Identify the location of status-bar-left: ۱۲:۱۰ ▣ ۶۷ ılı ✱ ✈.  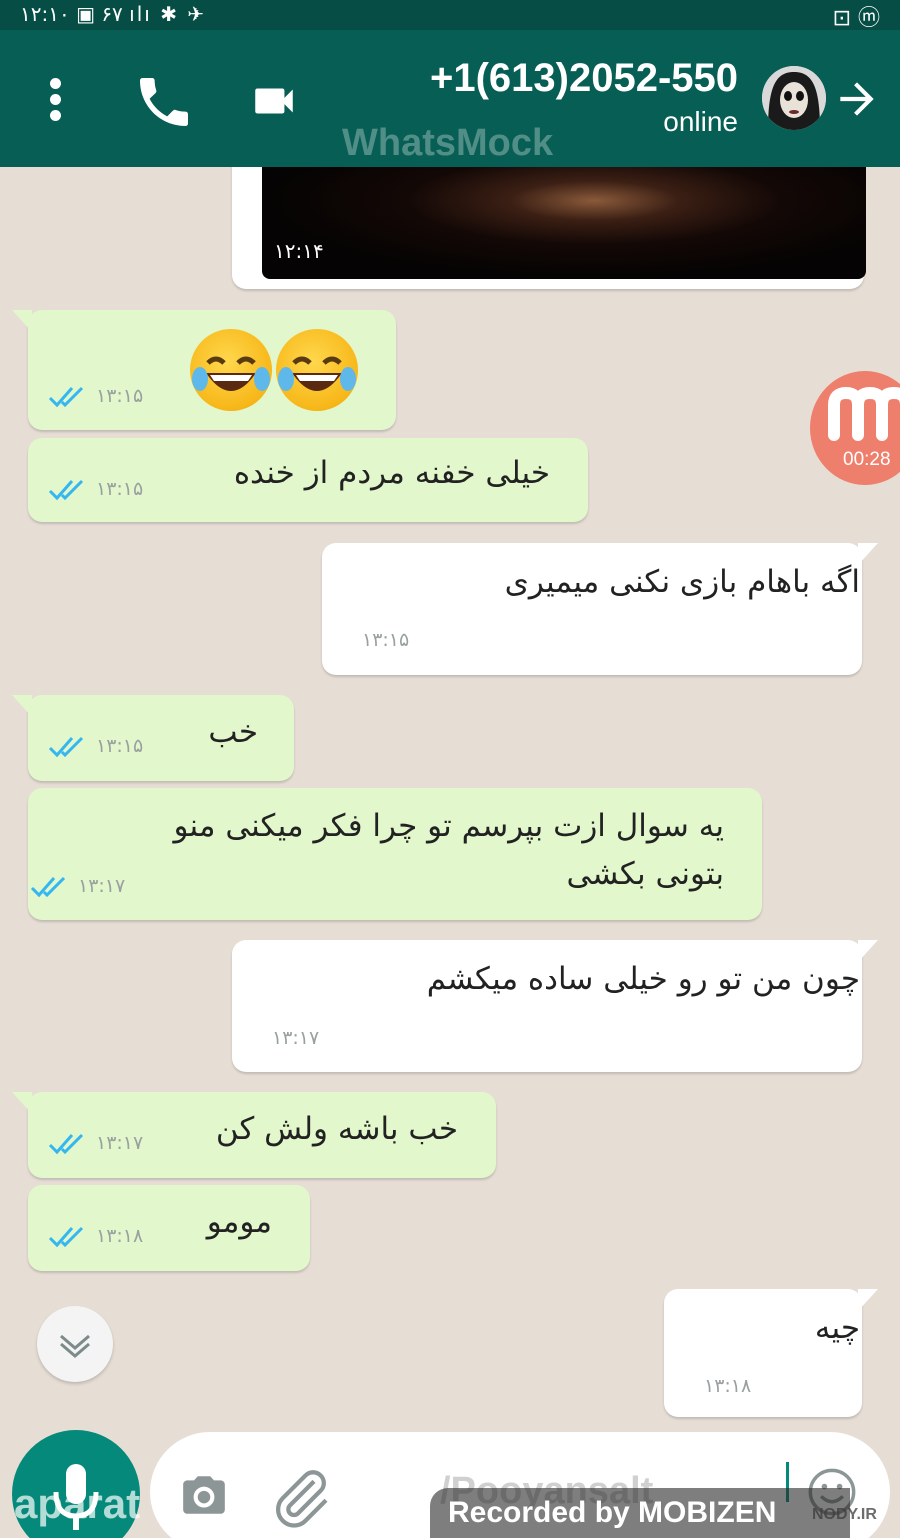
(113, 14).